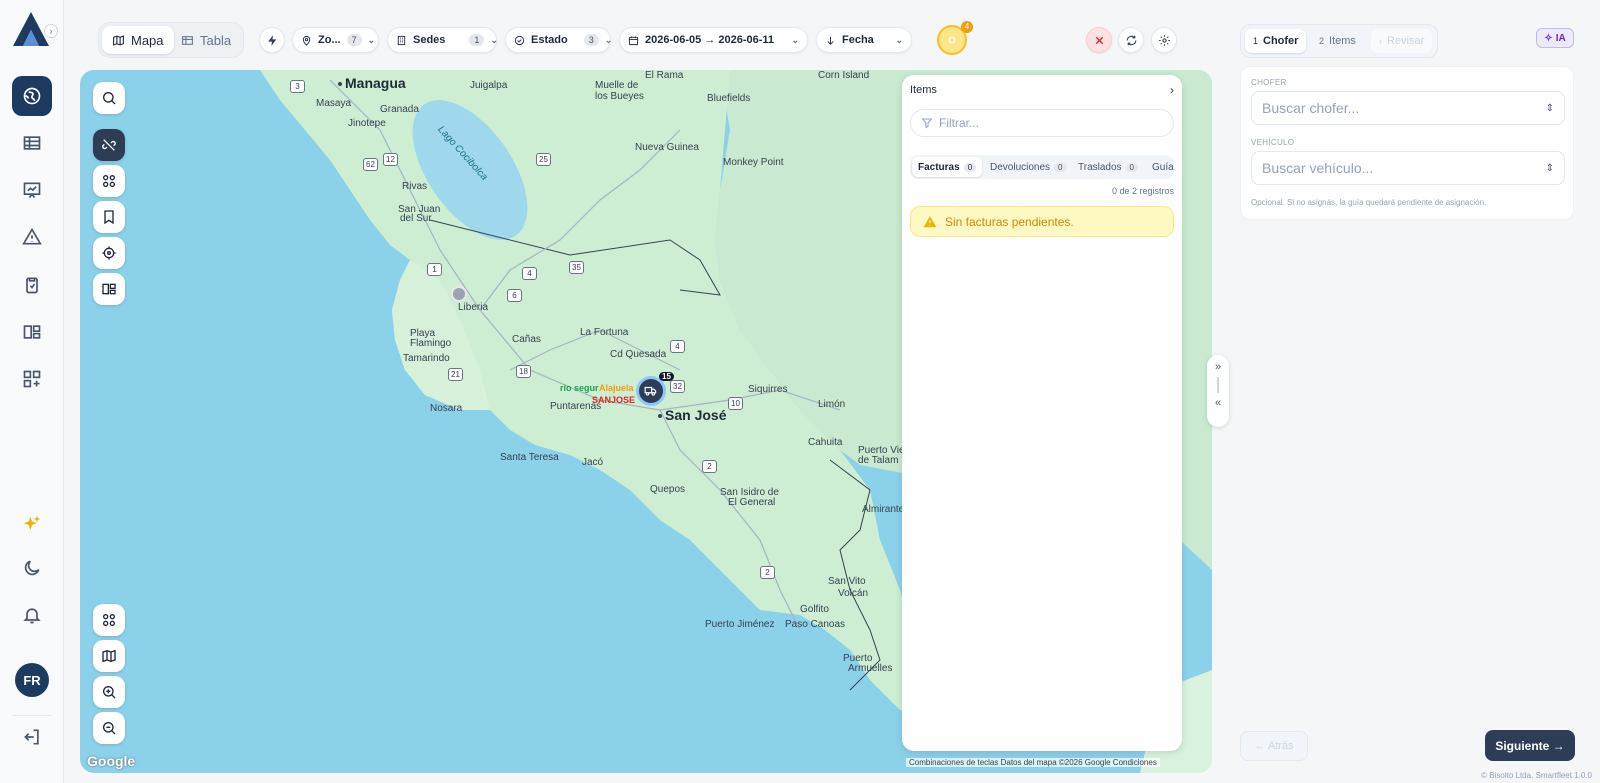 The width and height of the screenshot is (1600, 783). I want to click on tab-devoluciones-label: Devoluciones, so click(1020, 167).